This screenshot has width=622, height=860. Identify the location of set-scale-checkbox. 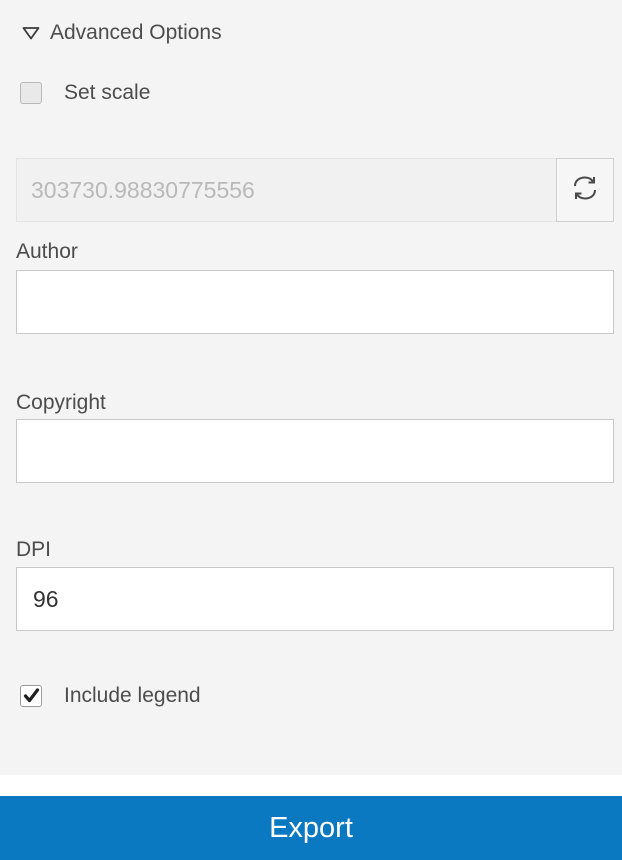
(31, 93).